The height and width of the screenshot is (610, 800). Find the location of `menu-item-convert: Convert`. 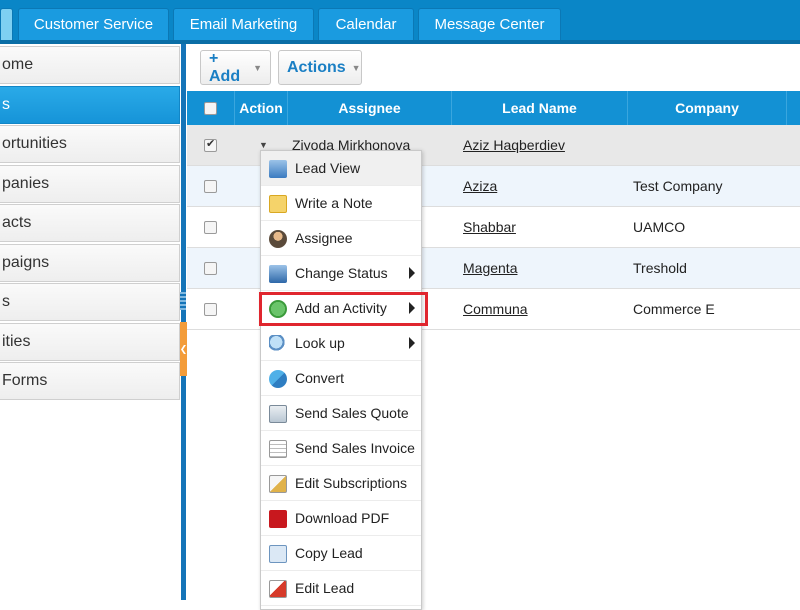

menu-item-convert: Convert is located at coordinates (341, 378).